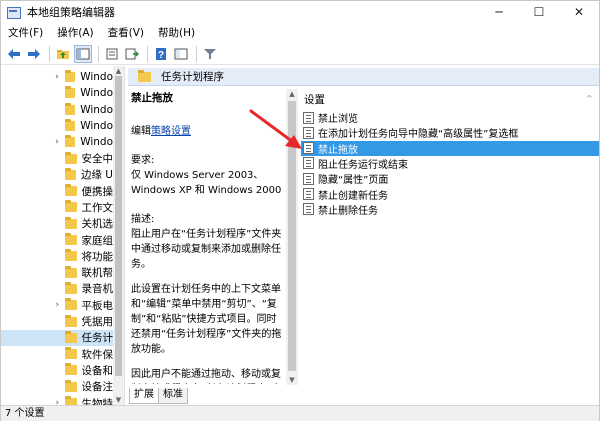 Image resolution: width=600 pixels, height=421 pixels. What do you see at coordinates (450, 209) in the screenshot?
I see `setting-row: 禁止删除任务` at bounding box center [450, 209].